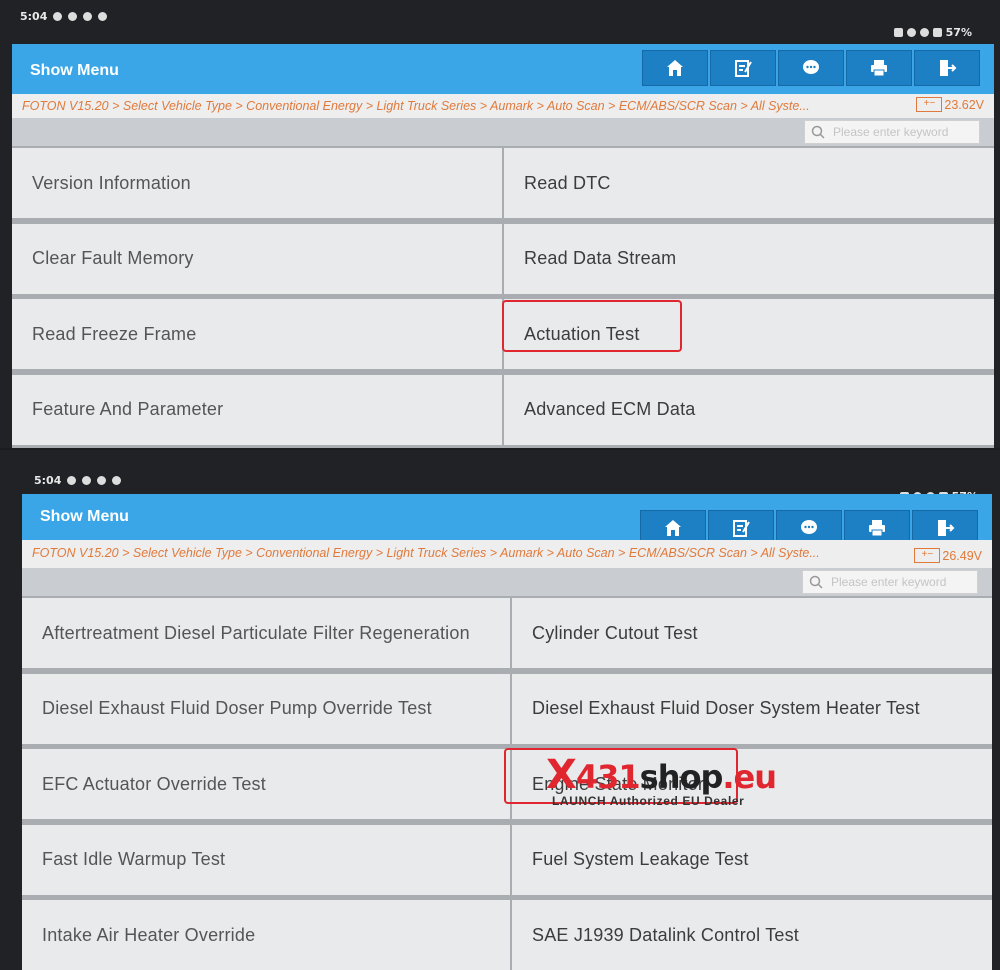 Image resolution: width=1000 pixels, height=970 pixels. I want to click on menu-item-read-freeze-frame: Read Freeze Frame, so click(257, 334).